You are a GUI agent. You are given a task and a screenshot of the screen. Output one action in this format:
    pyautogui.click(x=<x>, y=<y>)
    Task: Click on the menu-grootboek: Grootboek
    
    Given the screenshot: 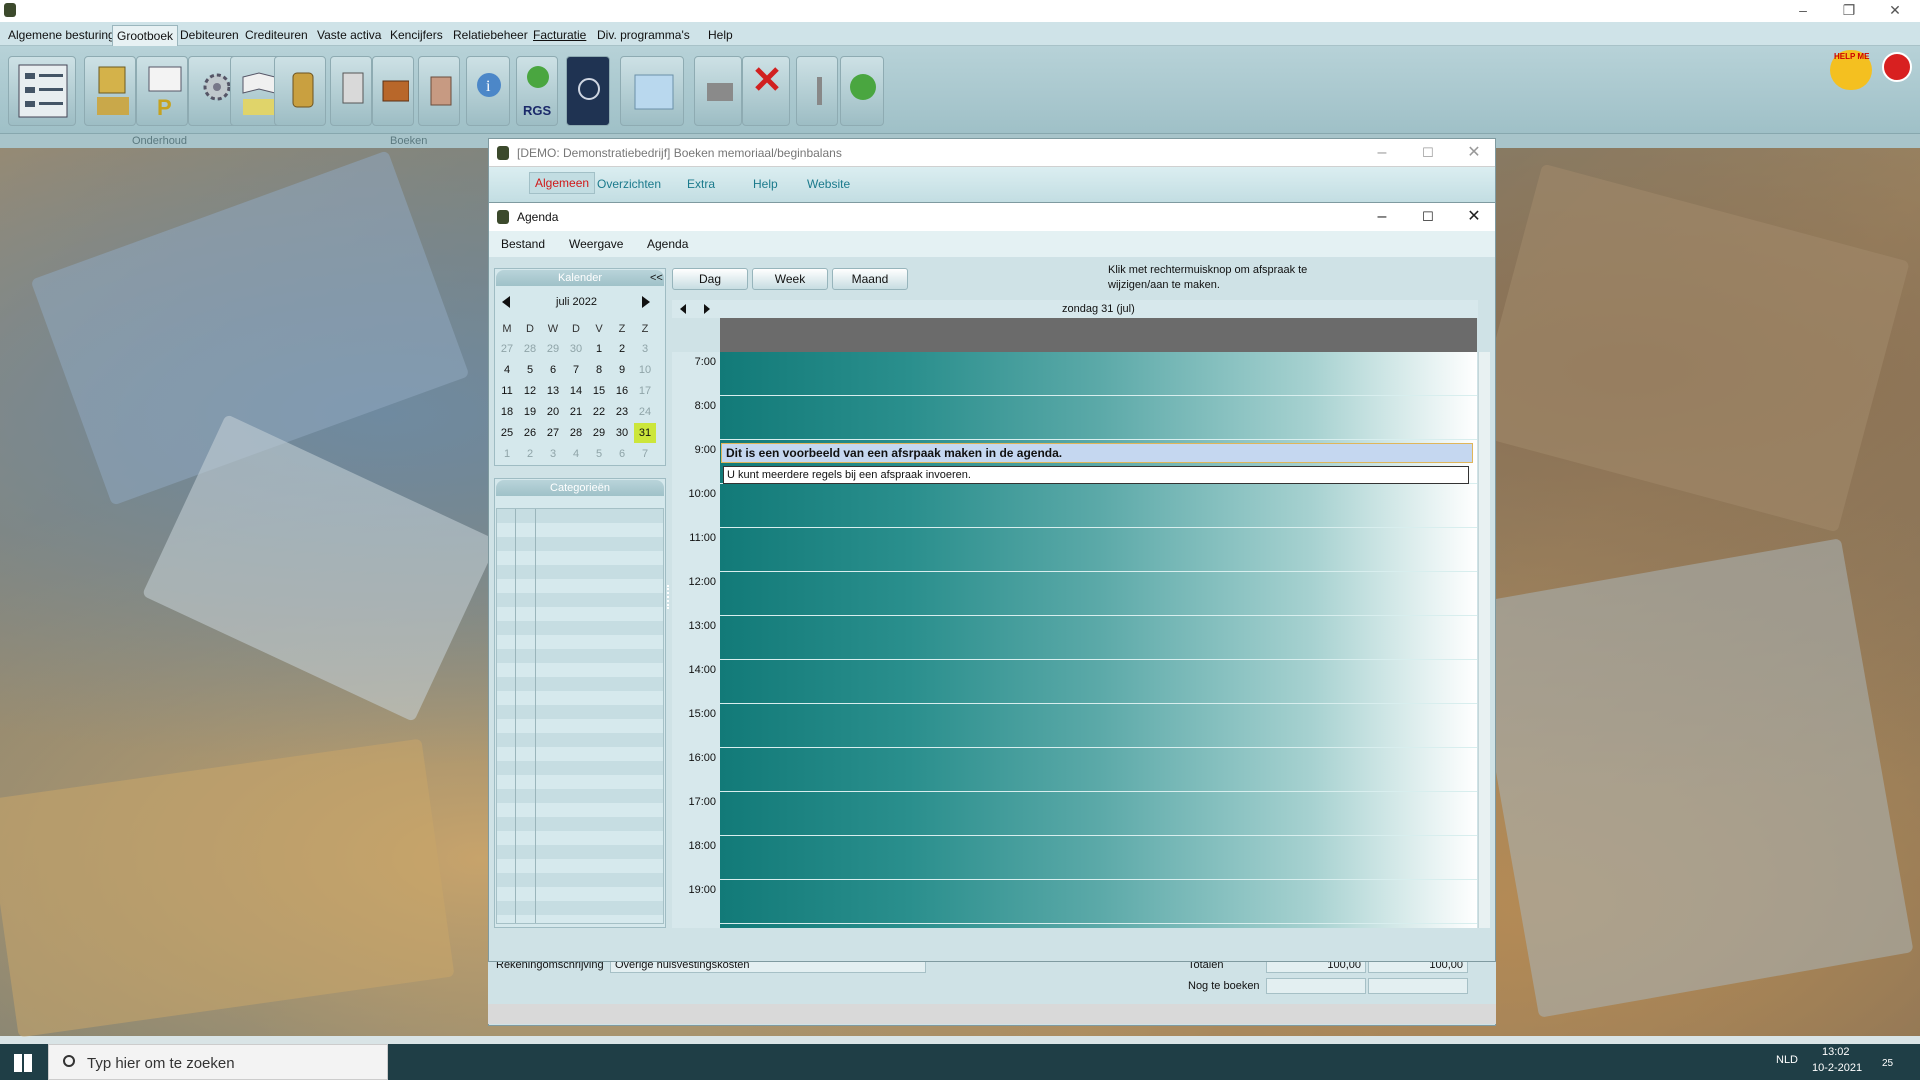 What is the action you would take?
    pyautogui.click(x=145, y=36)
    